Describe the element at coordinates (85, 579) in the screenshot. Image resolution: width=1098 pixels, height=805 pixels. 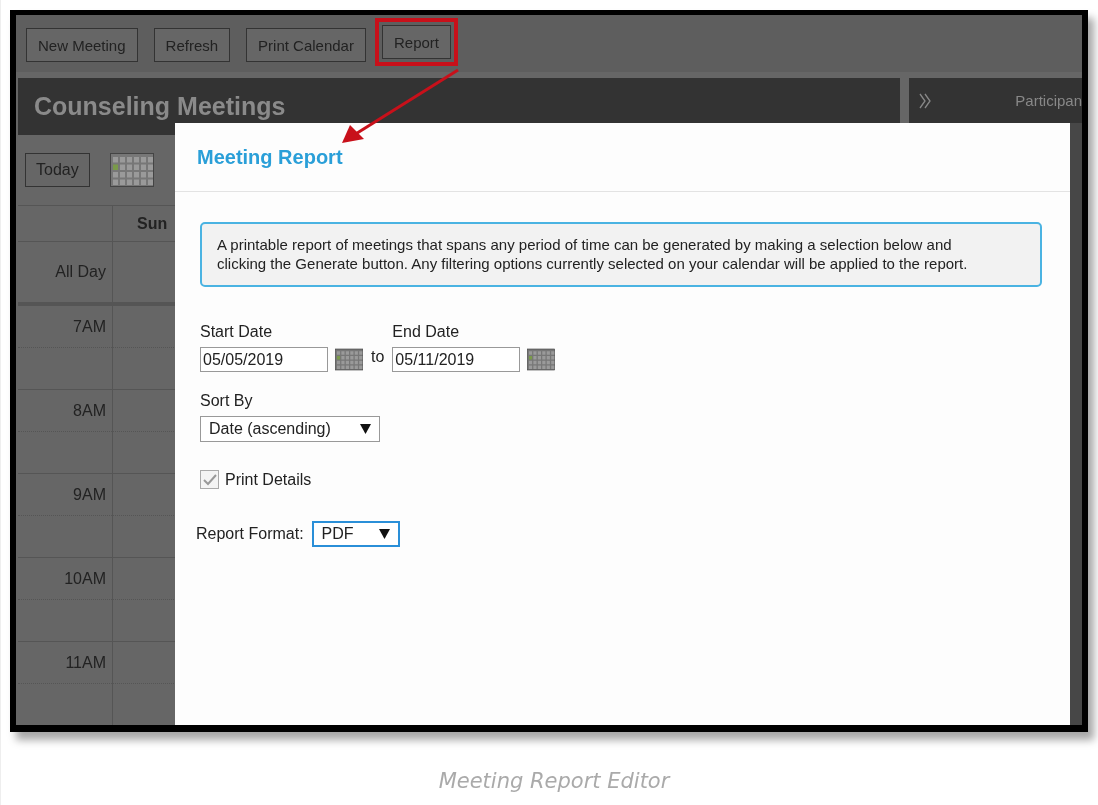
I see `time-label: 10AM` at that location.